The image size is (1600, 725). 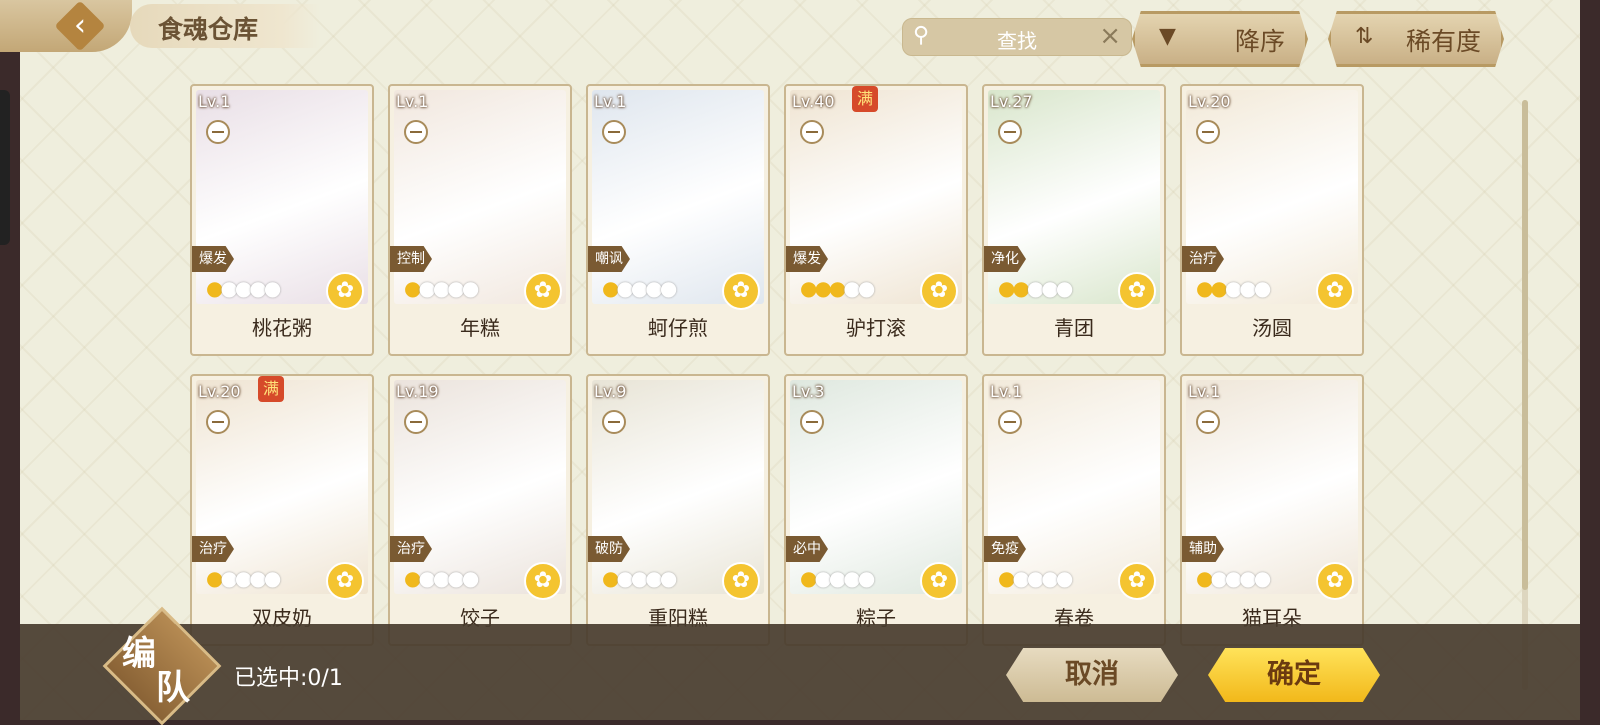 What do you see at coordinates (1272, 220) in the screenshot?
I see `food-soul-card: Lv.20 治疗 ●●●●● ✿ 汤圆` at bounding box center [1272, 220].